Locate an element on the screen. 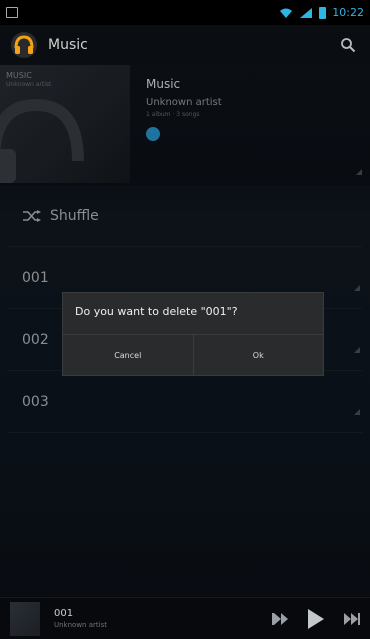  dialog-message: Do you want to delete "001"? is located at coordinates (156, 311).